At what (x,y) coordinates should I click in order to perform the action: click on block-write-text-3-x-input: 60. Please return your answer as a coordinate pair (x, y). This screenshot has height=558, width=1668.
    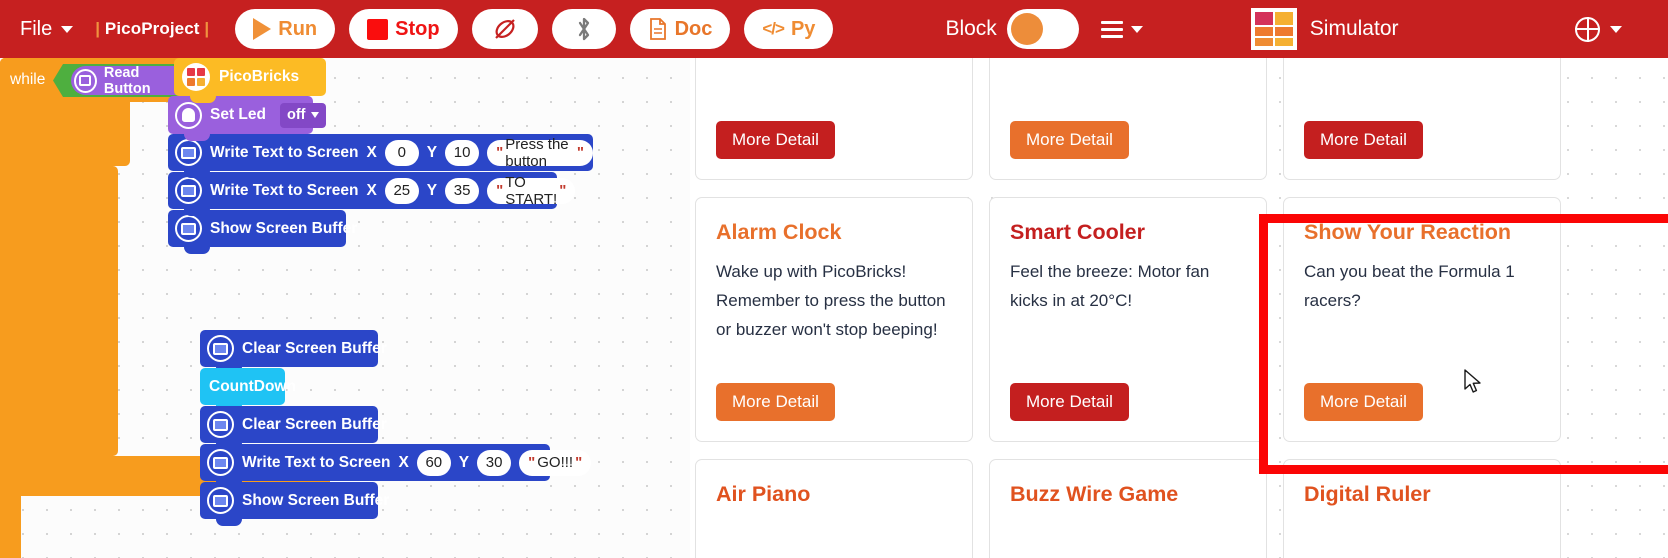
    Looking at the image, I should click on (433, 462).